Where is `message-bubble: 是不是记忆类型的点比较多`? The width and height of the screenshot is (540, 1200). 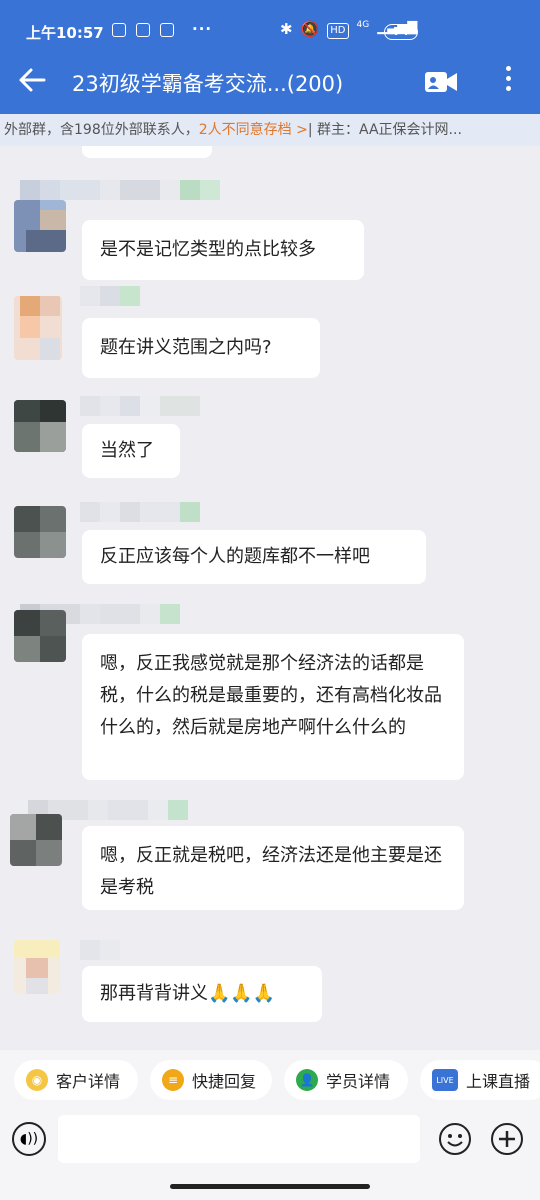
message-bubble: 是不是记忆类型的点比较多 is located at coordinates (223, 250).